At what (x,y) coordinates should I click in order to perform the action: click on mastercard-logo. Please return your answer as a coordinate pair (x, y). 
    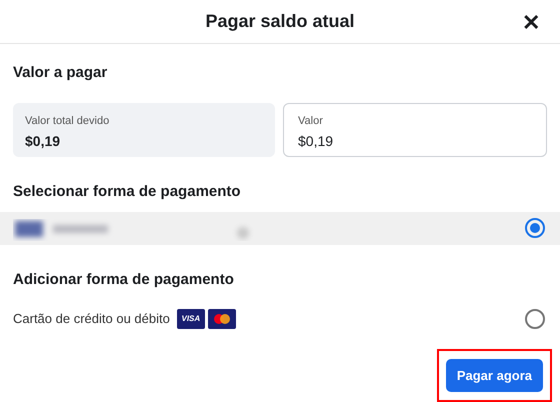
    Looking at the image, I should click on (222, 319).